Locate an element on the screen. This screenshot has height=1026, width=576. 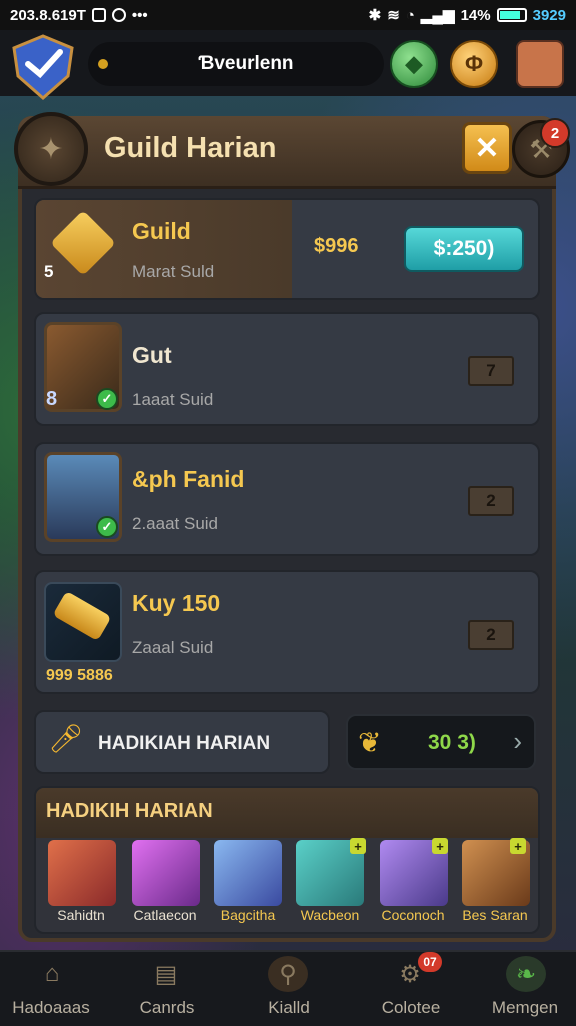
cards-icon: ▤ is located at coordinates (166, 974).